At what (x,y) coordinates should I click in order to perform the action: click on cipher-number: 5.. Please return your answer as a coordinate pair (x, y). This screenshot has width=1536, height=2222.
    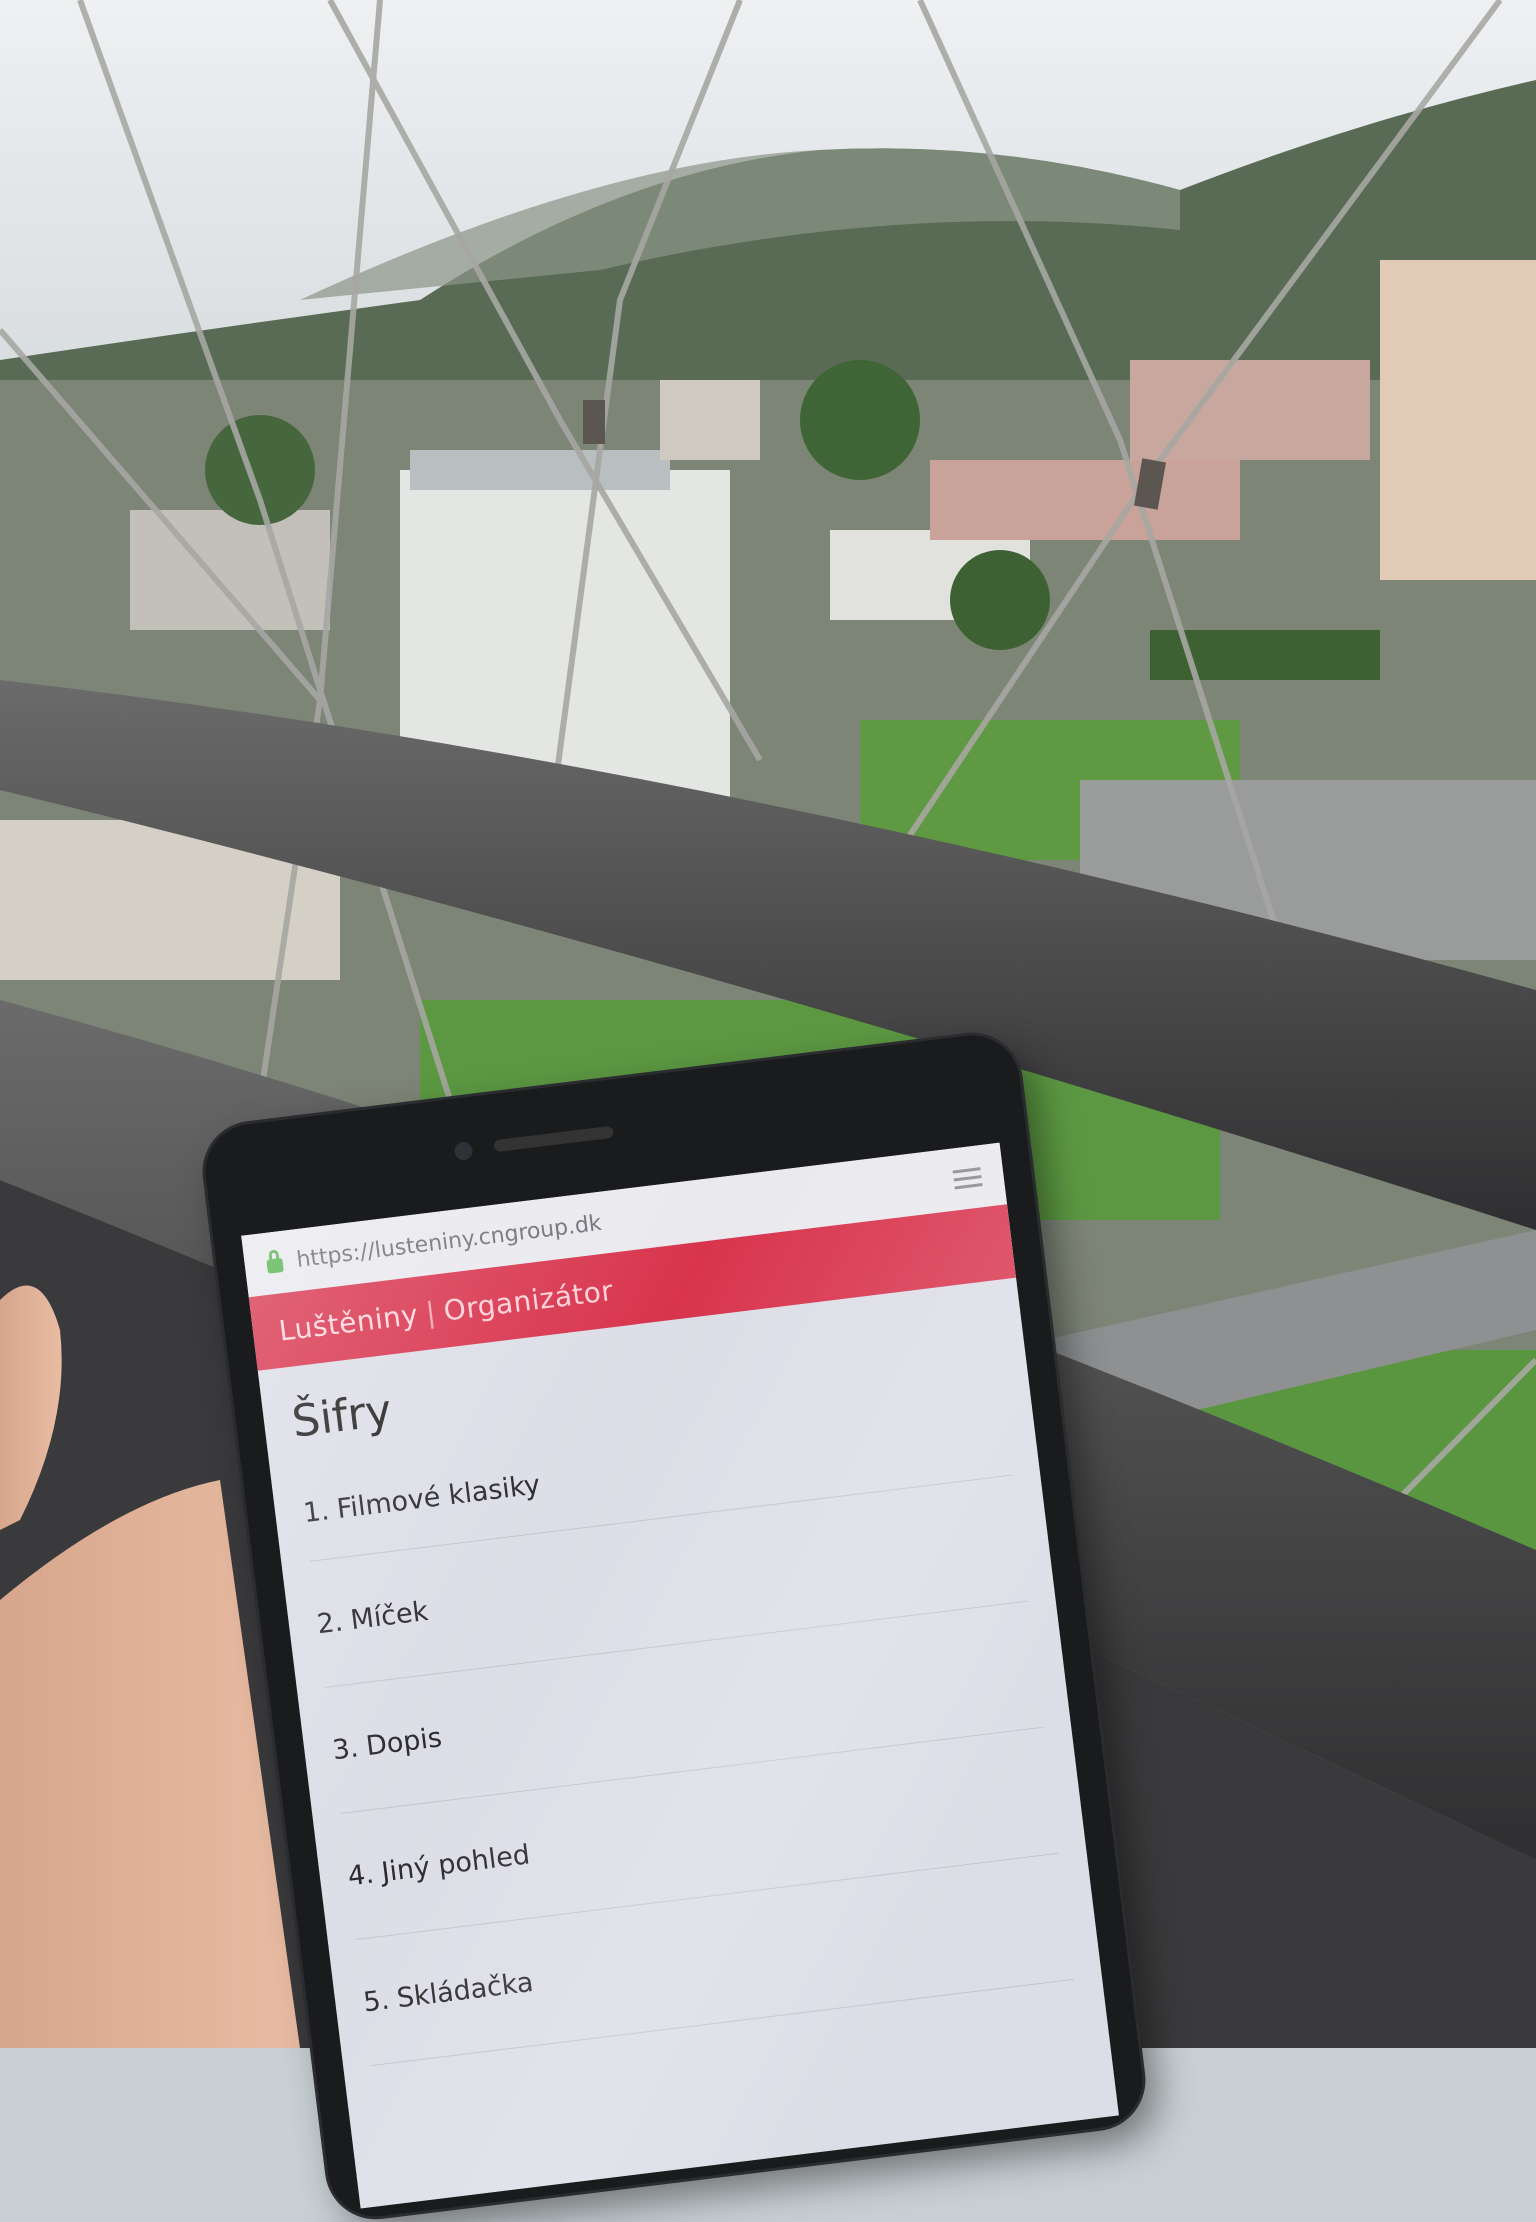
    Looking at the image, I should click on (376, 2001).